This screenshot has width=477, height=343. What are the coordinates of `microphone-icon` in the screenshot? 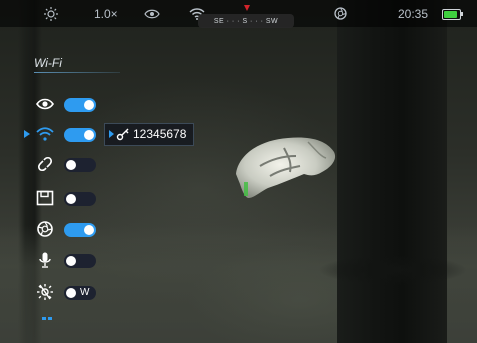 It's located at (45, 260).